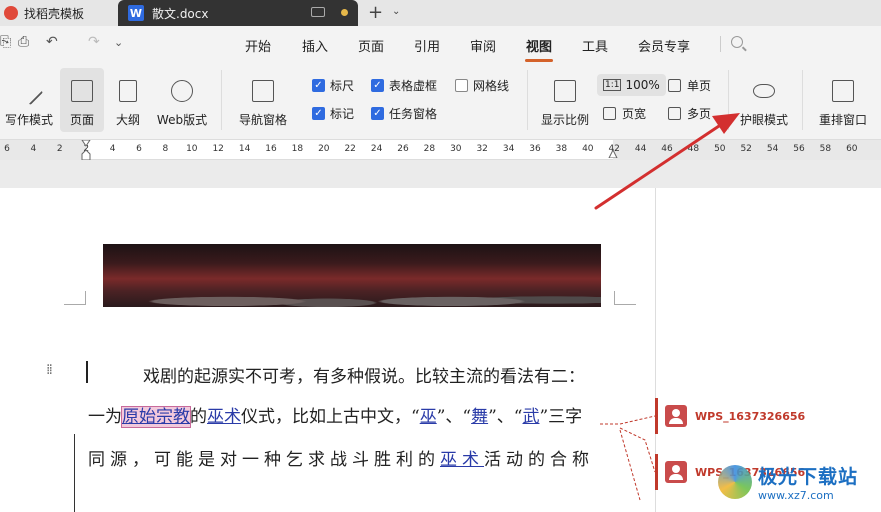 This screenshot has width=881, height=512. What do you see at coordinates (530, 417) in the screenshot?
I see `revision-text: 武` at bounding box center [530, 417].